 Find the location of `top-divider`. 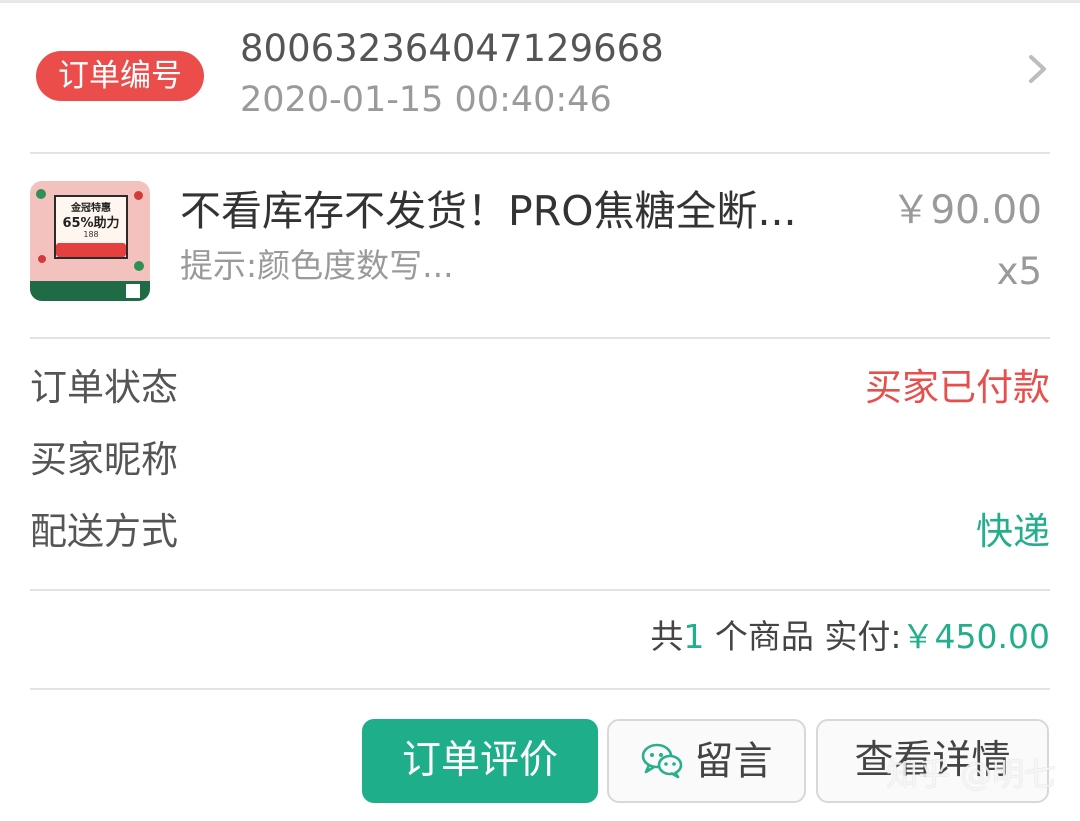

top-divider is located at coordinates (540, 1).